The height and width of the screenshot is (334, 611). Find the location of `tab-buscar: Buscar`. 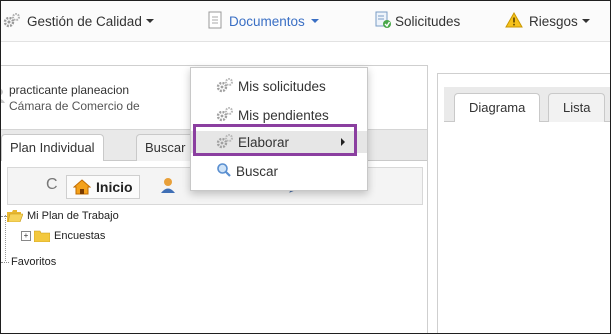

tab-buscar: Buscar is located at coordinates (165, 147).